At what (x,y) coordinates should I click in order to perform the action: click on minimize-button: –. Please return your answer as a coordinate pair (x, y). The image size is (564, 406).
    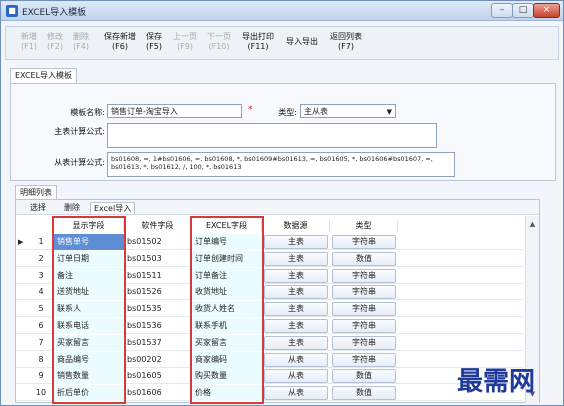
    Looking at the image, I should click on (502, 10).